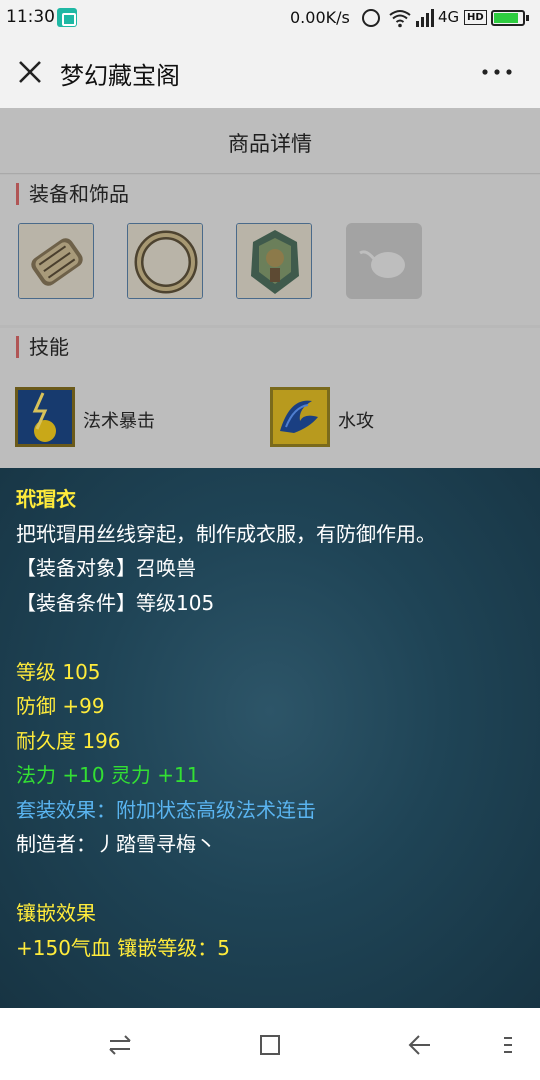 The image size is (540, 1080). What do you see at coordinates (300, 417) in the screenshot?
I see `water-attack-skill-icon` at bounding box center [300, 417].